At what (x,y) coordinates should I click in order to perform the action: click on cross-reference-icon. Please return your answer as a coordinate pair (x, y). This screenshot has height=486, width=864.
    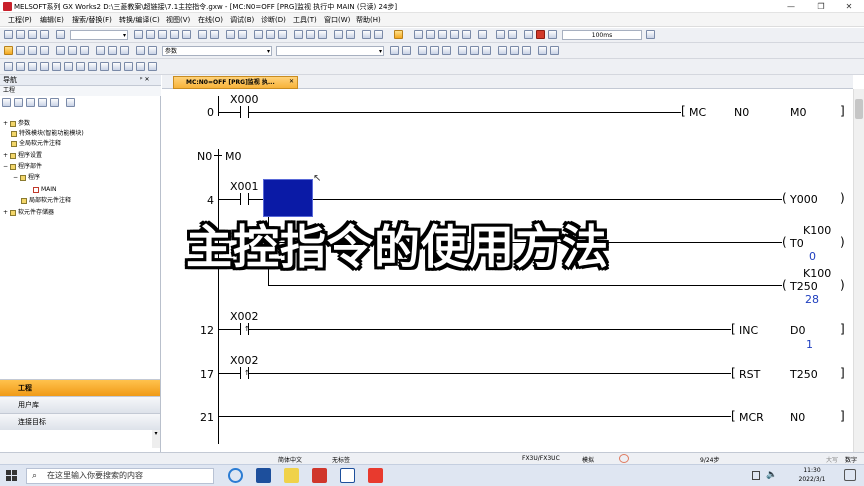
    Looking at the image, I should click on (60, 50).